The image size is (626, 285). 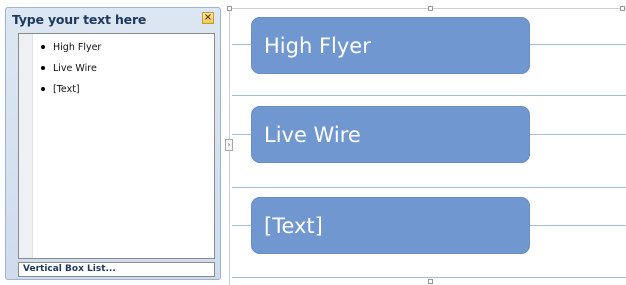 I want to click on list-item-label: [Text], so click(x=66, y=89).